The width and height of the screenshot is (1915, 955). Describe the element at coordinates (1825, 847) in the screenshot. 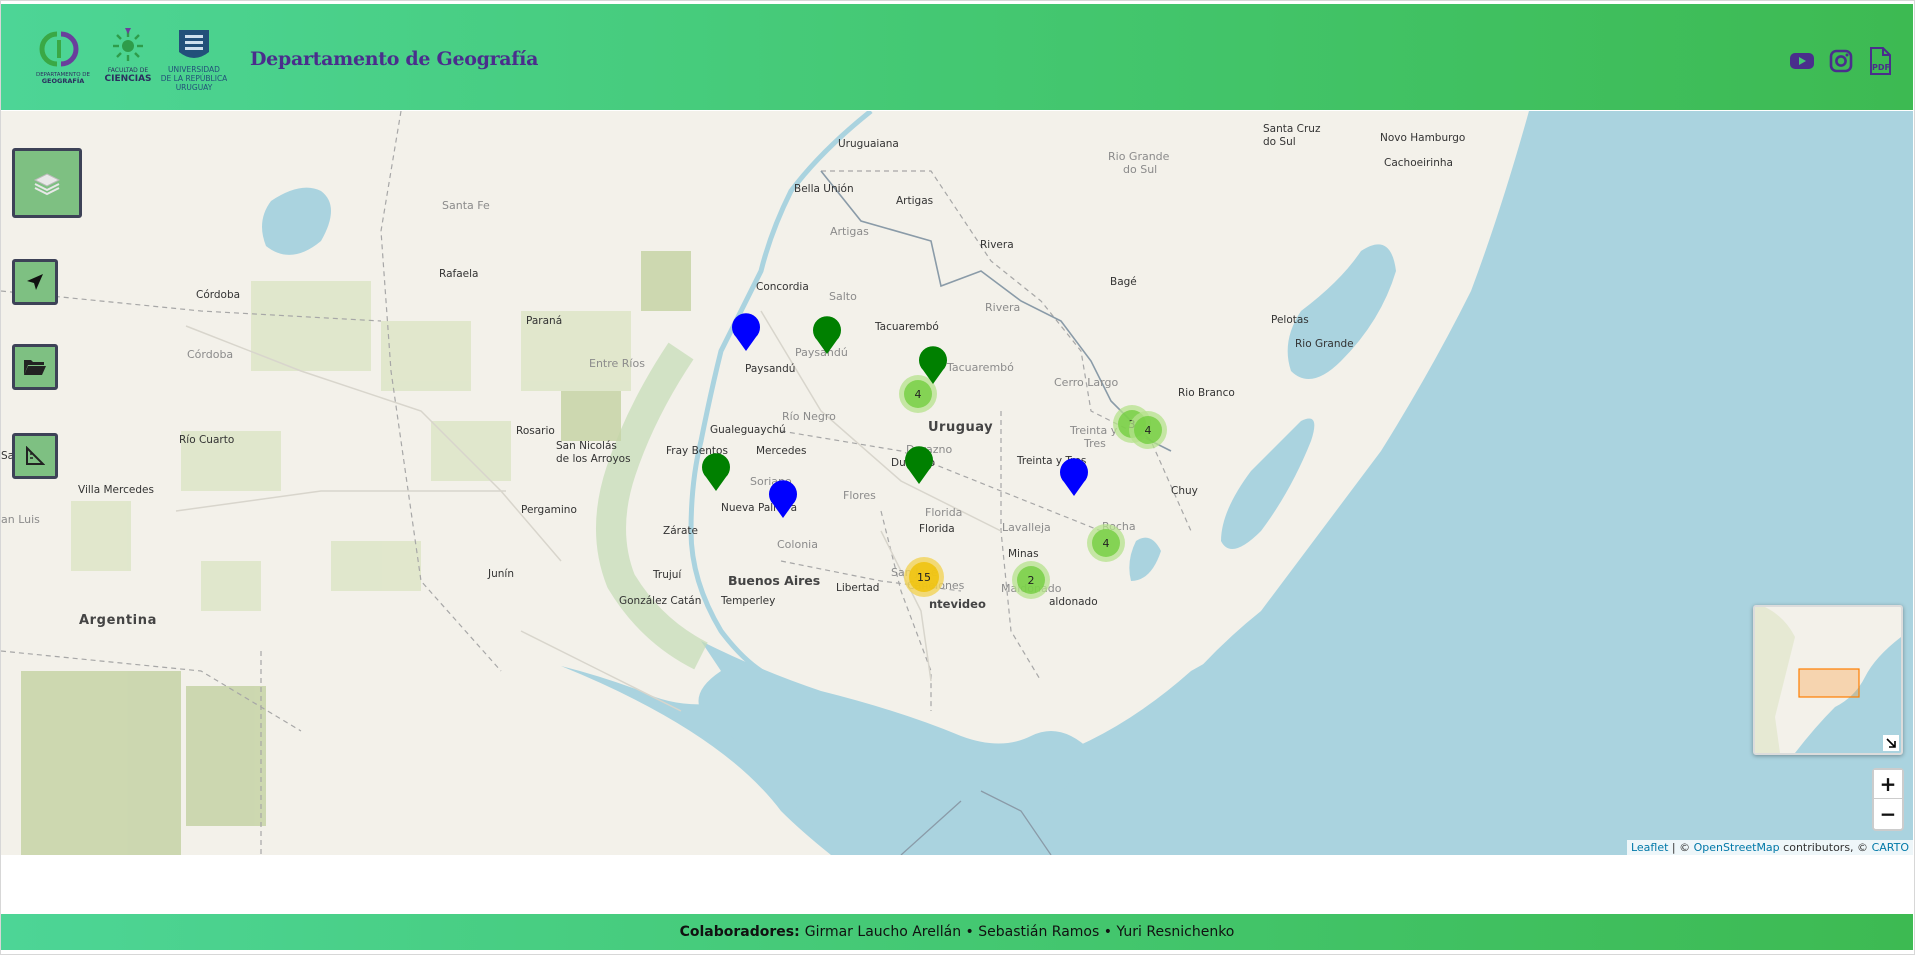

I see `attribution-contributors: contributors, ©` at that location.